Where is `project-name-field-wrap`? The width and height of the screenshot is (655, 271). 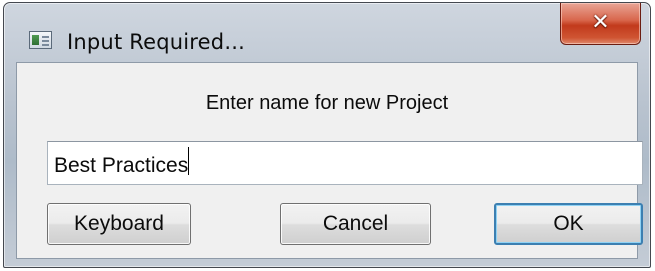
project-name-field-wrap is located at coordinates (345, 163).